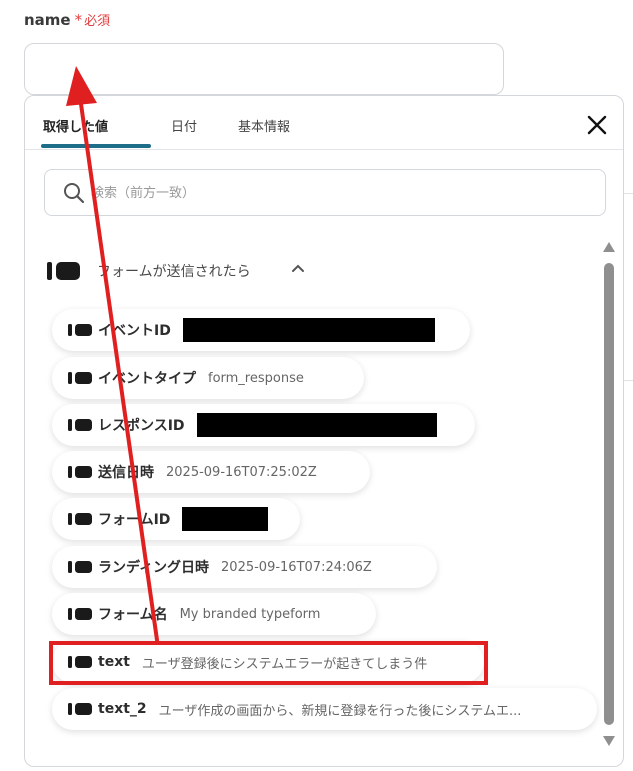 The height and width of the screenshot is (771, 633). Describe the element at coordinates (74, 193) in the screenshot. I see `search-icon` at that location.